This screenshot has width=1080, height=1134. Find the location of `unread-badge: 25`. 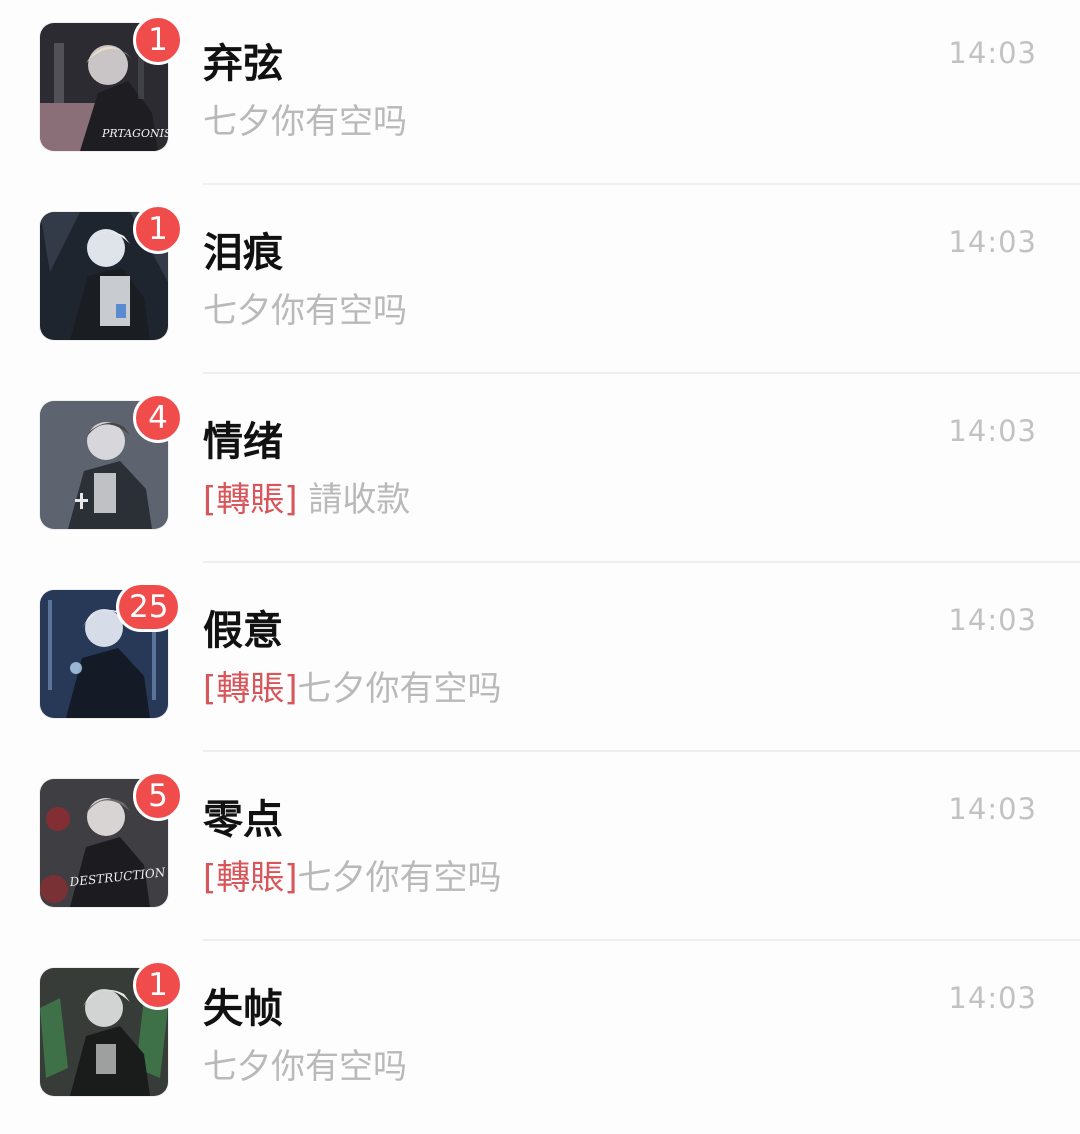

unread-badge: 25 is located at coordinates (149, 607).